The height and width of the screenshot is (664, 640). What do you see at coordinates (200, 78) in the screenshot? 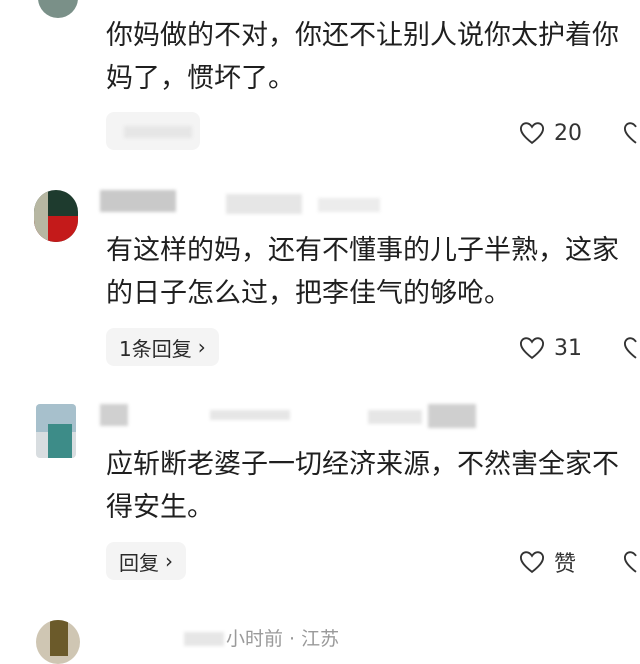
I see `comment-text-line: 妈了，惯坏了。` at bounding box center [200, 78].